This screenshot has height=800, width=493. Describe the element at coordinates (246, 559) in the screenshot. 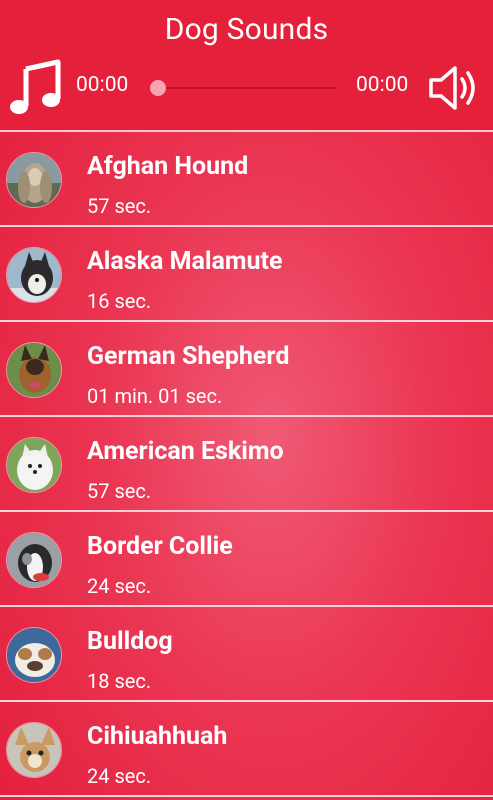

I see `list-item: Border Collie 24 sec.` at that location.